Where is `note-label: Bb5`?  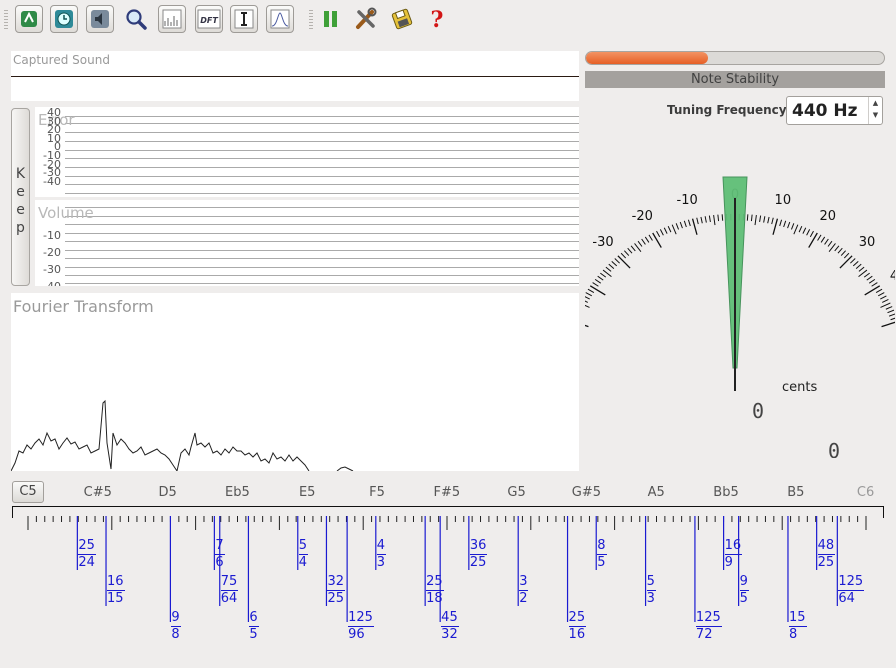
note-label: Bb5 is located at coordinates (725, 492).